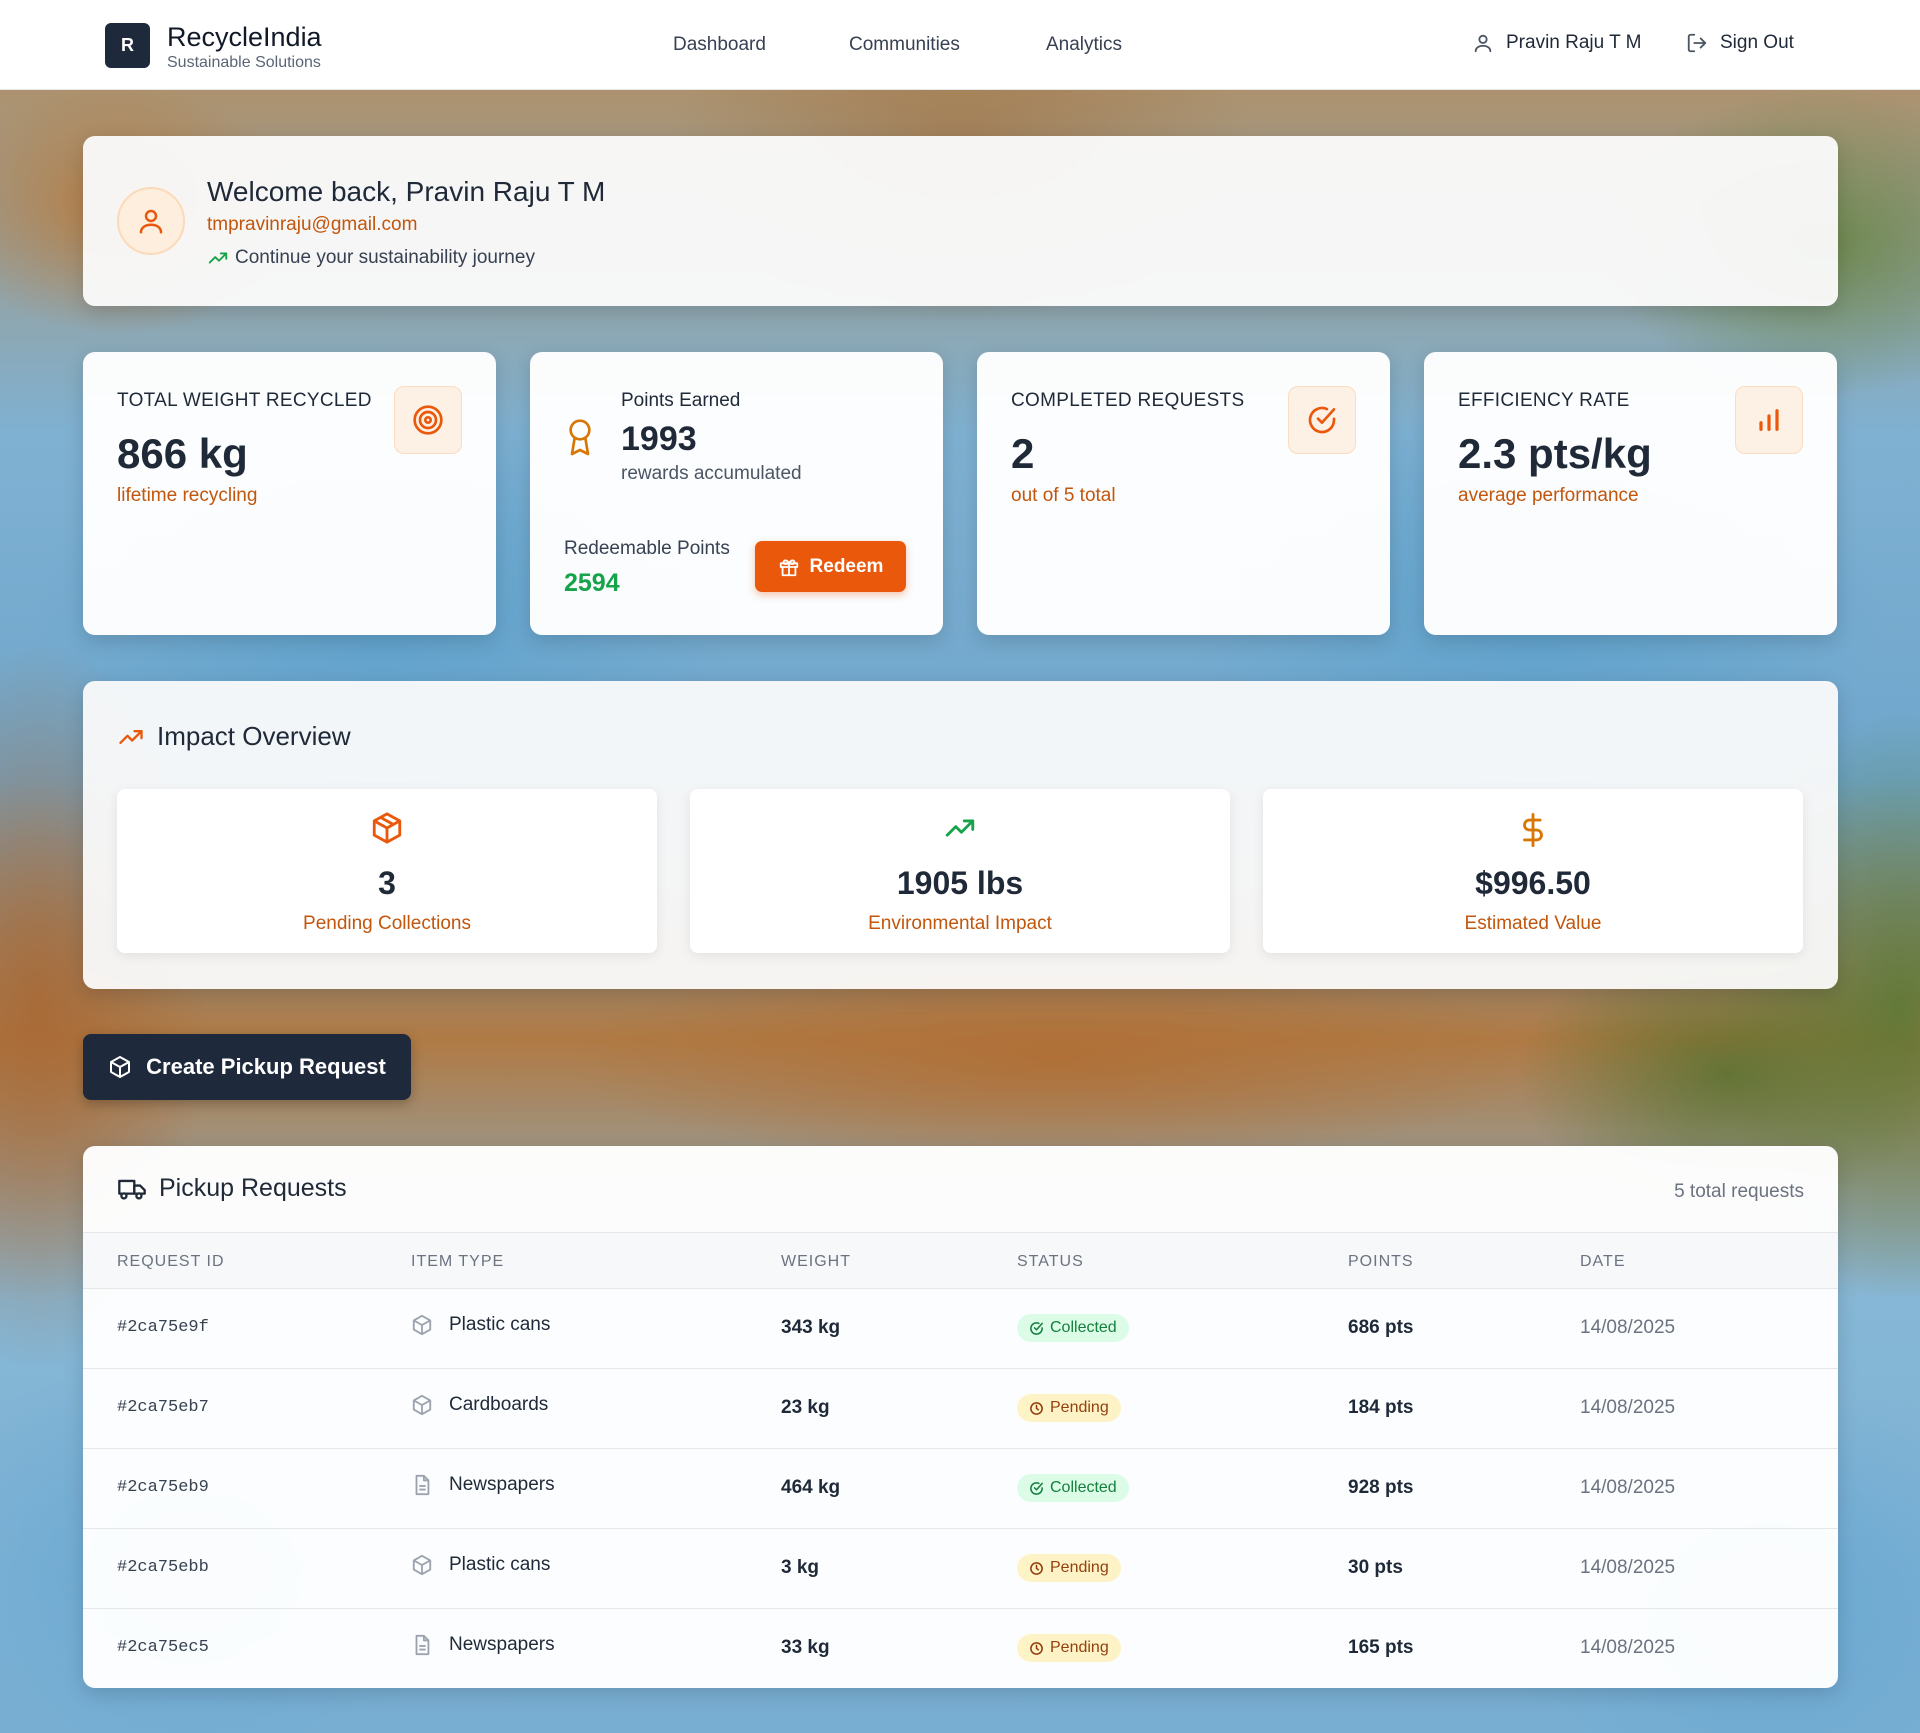  What do you see at coordinates (163, 1327) in the screenshot?
I see `request-id: #2ca75e9f` at bounding box center [163, 1327].